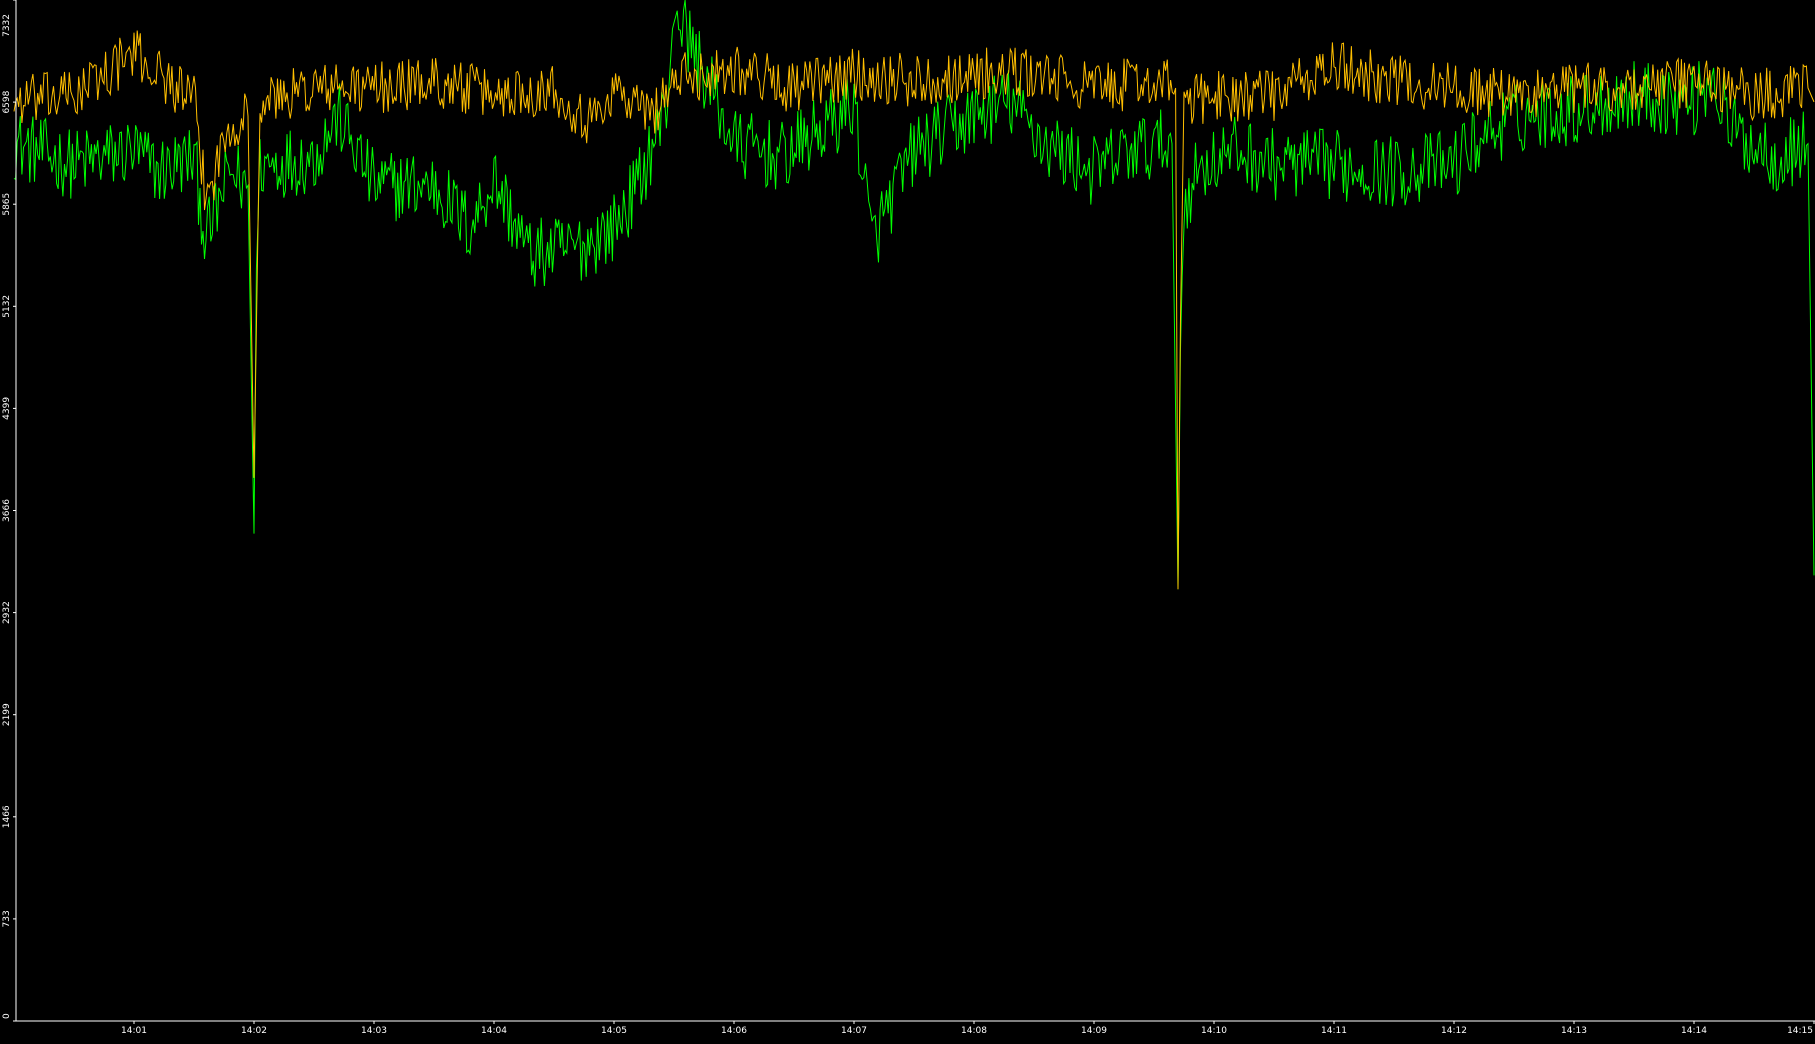  Describe the element at coordinates (7, 306) in the screenshot. I see `y-tick-label: 5132` at that location.